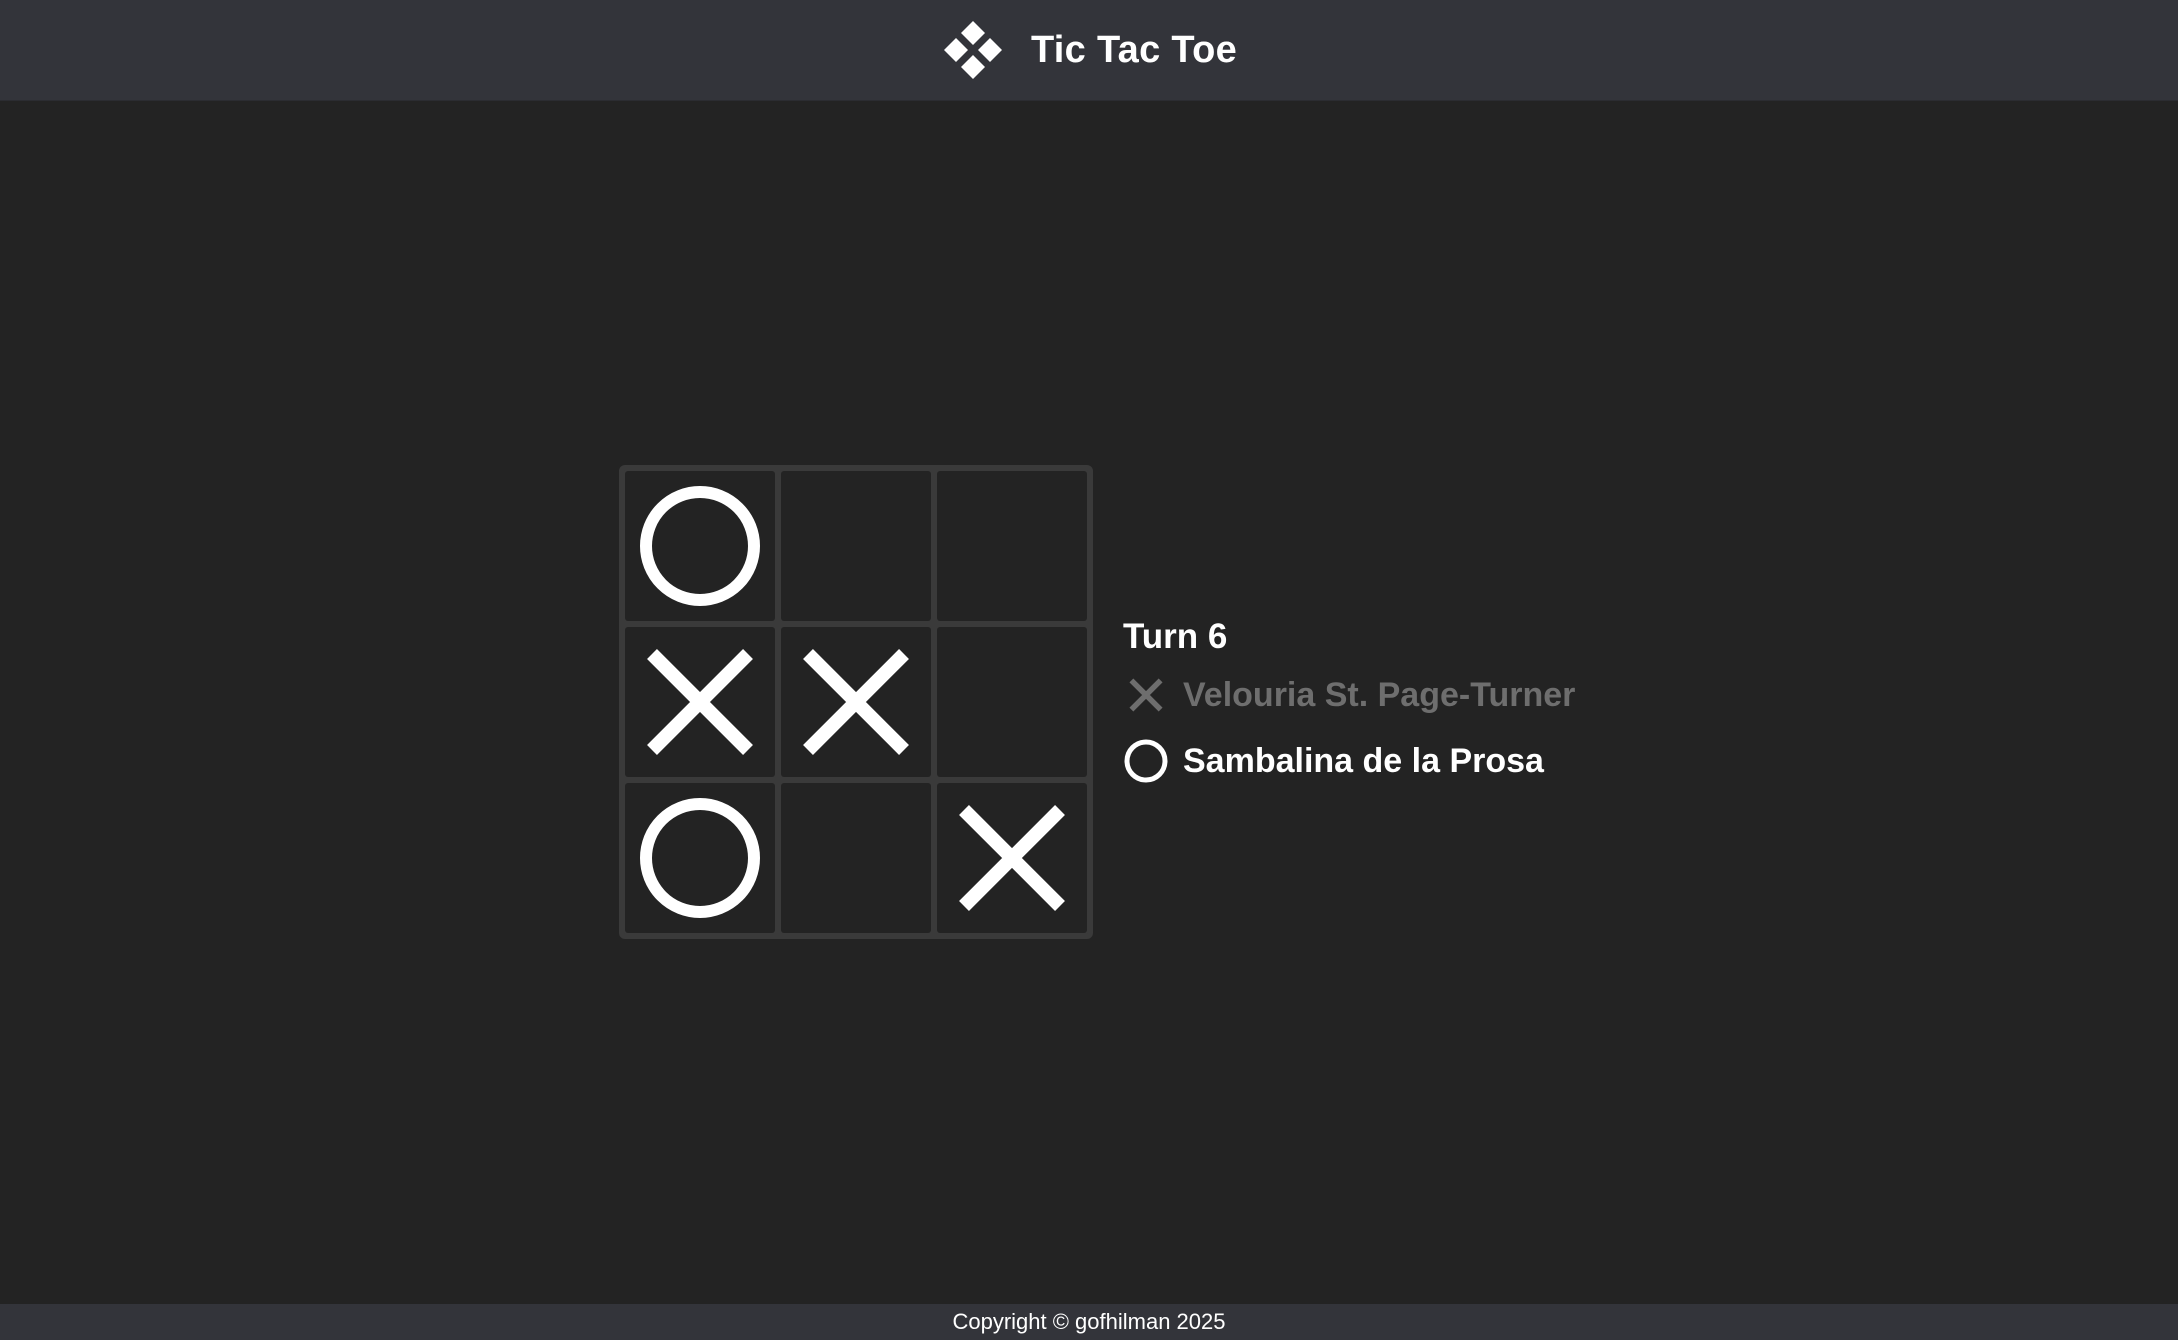 The height and width of the screenshot is (1340, 2178). What do you see at coordinates (1134, 49) in the screenshot?
I see `app-title: Tic Tac Toe` at bounding box center [1134, 49].